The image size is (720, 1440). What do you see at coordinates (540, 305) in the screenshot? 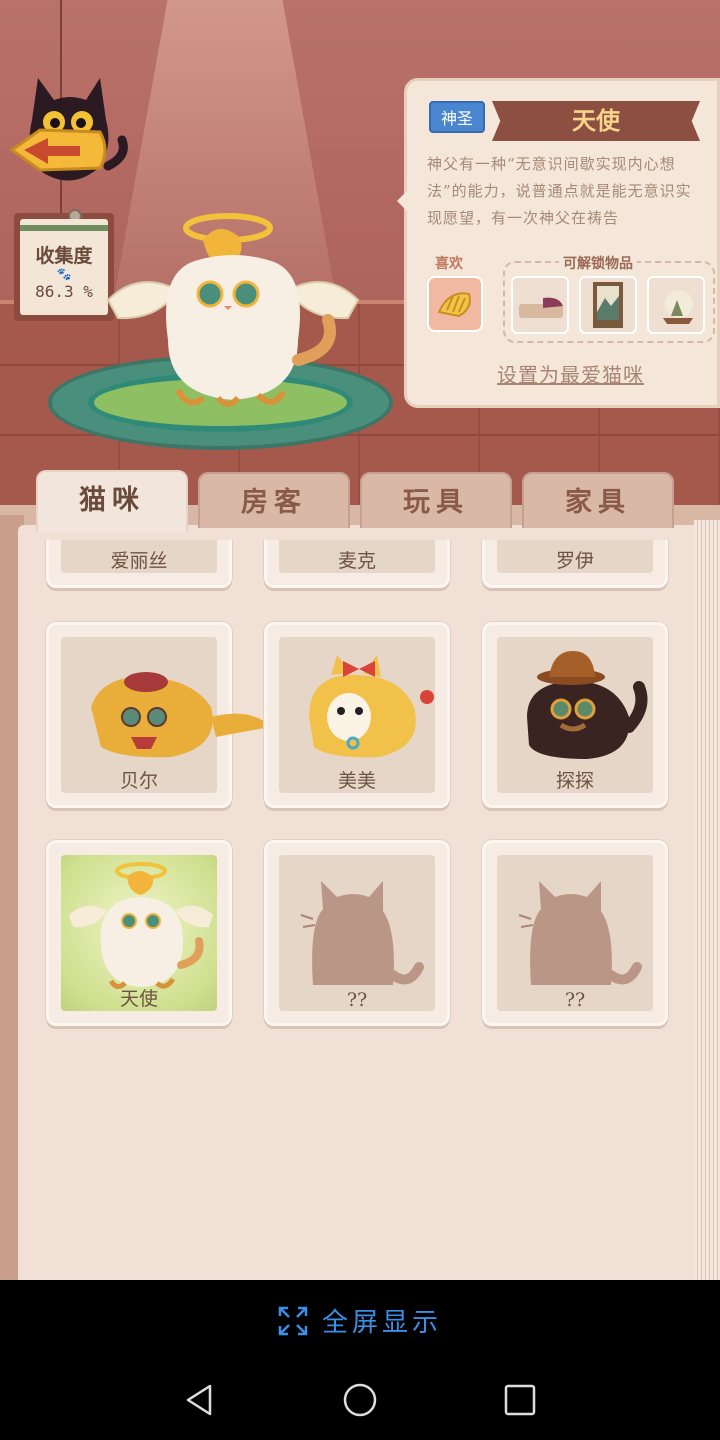
I see `cushion-item-icon` at bounding box center [540, 305].